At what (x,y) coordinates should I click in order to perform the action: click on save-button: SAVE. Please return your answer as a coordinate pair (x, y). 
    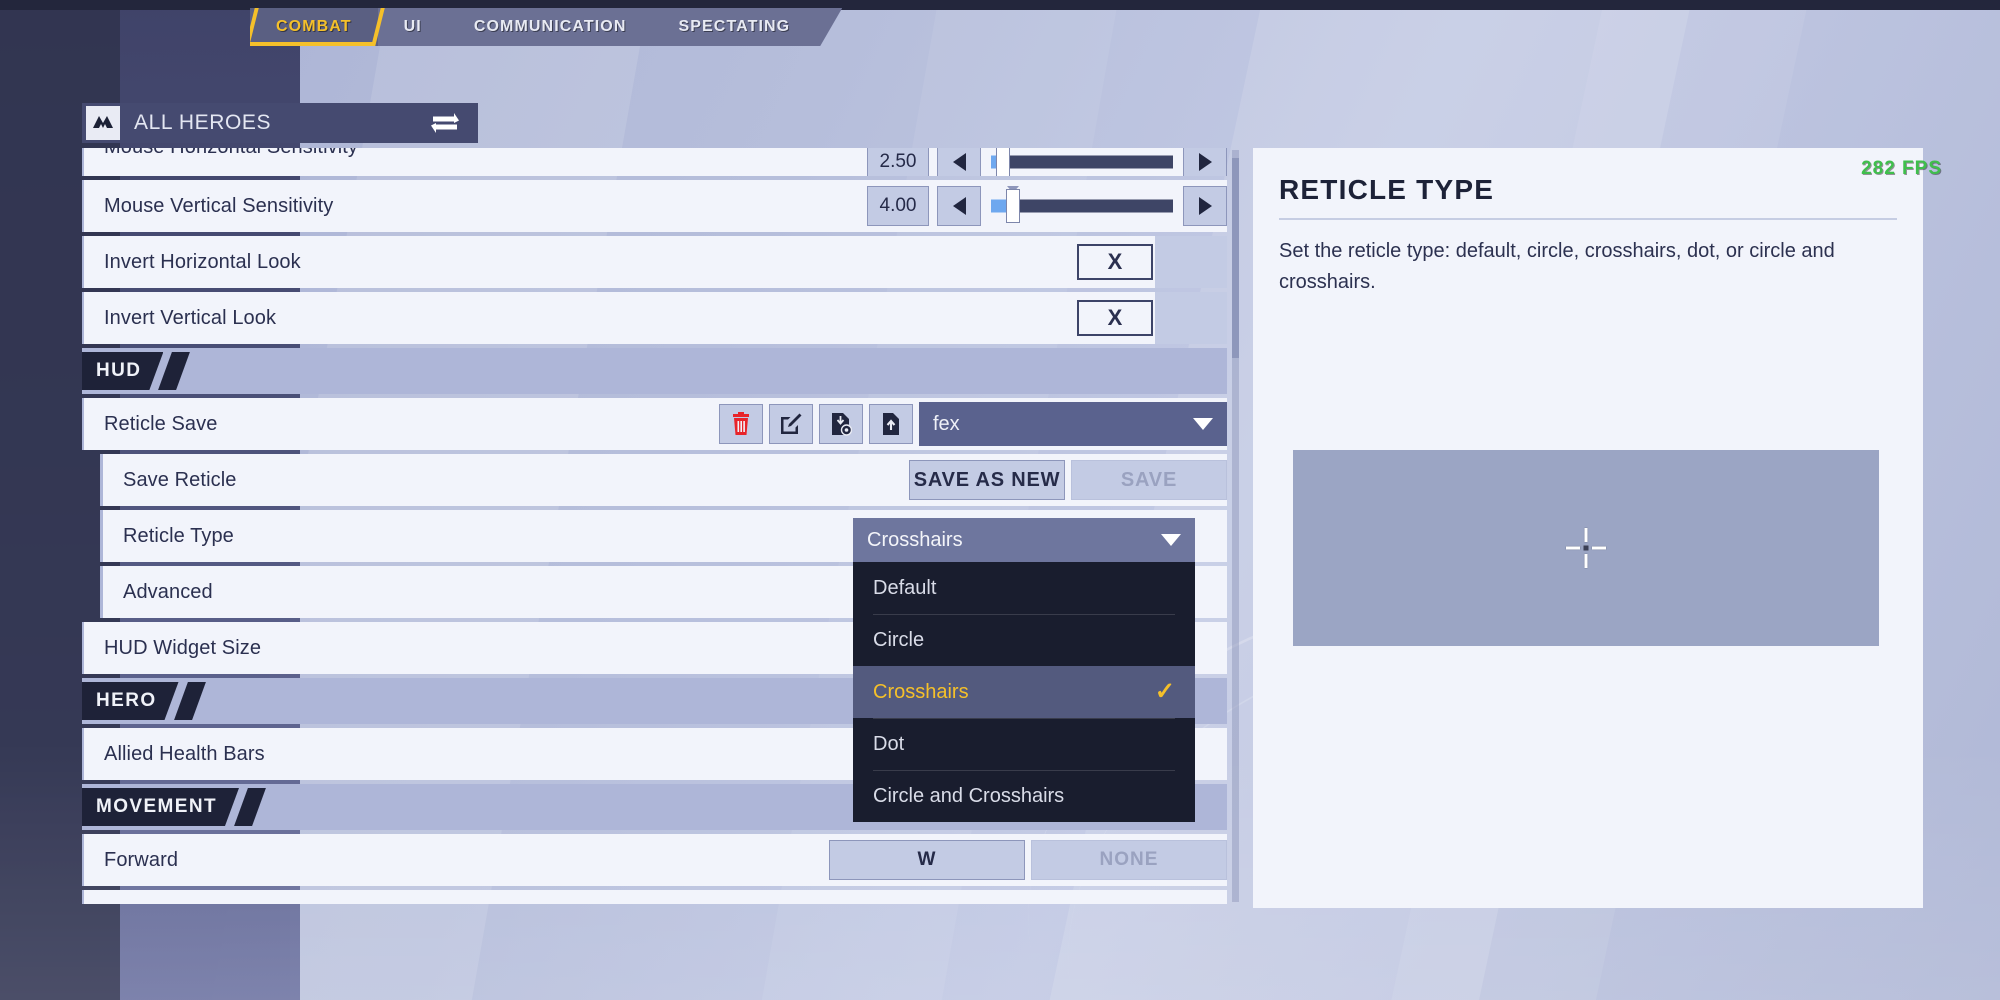
    Looking at the image, I should click on (1149, 480).